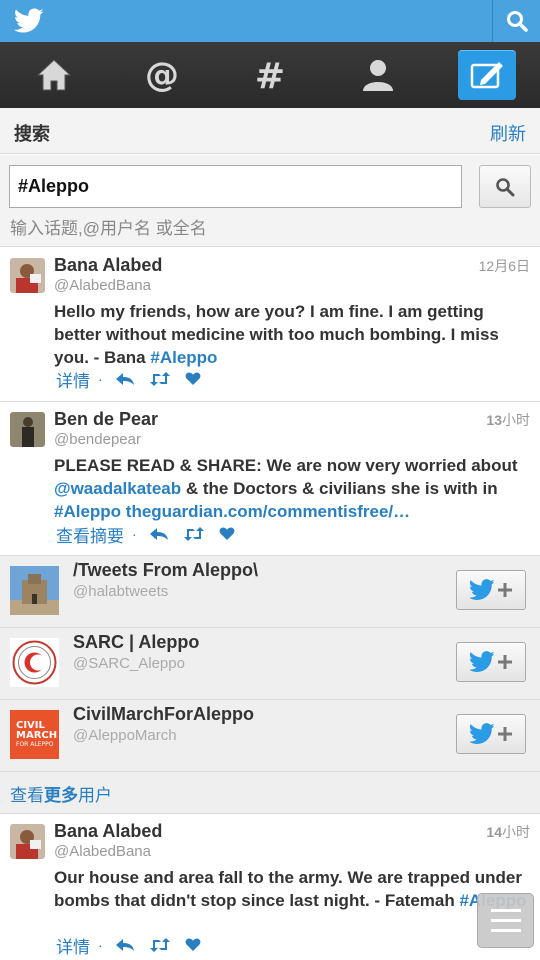 The width and height of the screenshot is (540, 960). I want to click on more-users-link: 查看更多用户, so click(61, 793).